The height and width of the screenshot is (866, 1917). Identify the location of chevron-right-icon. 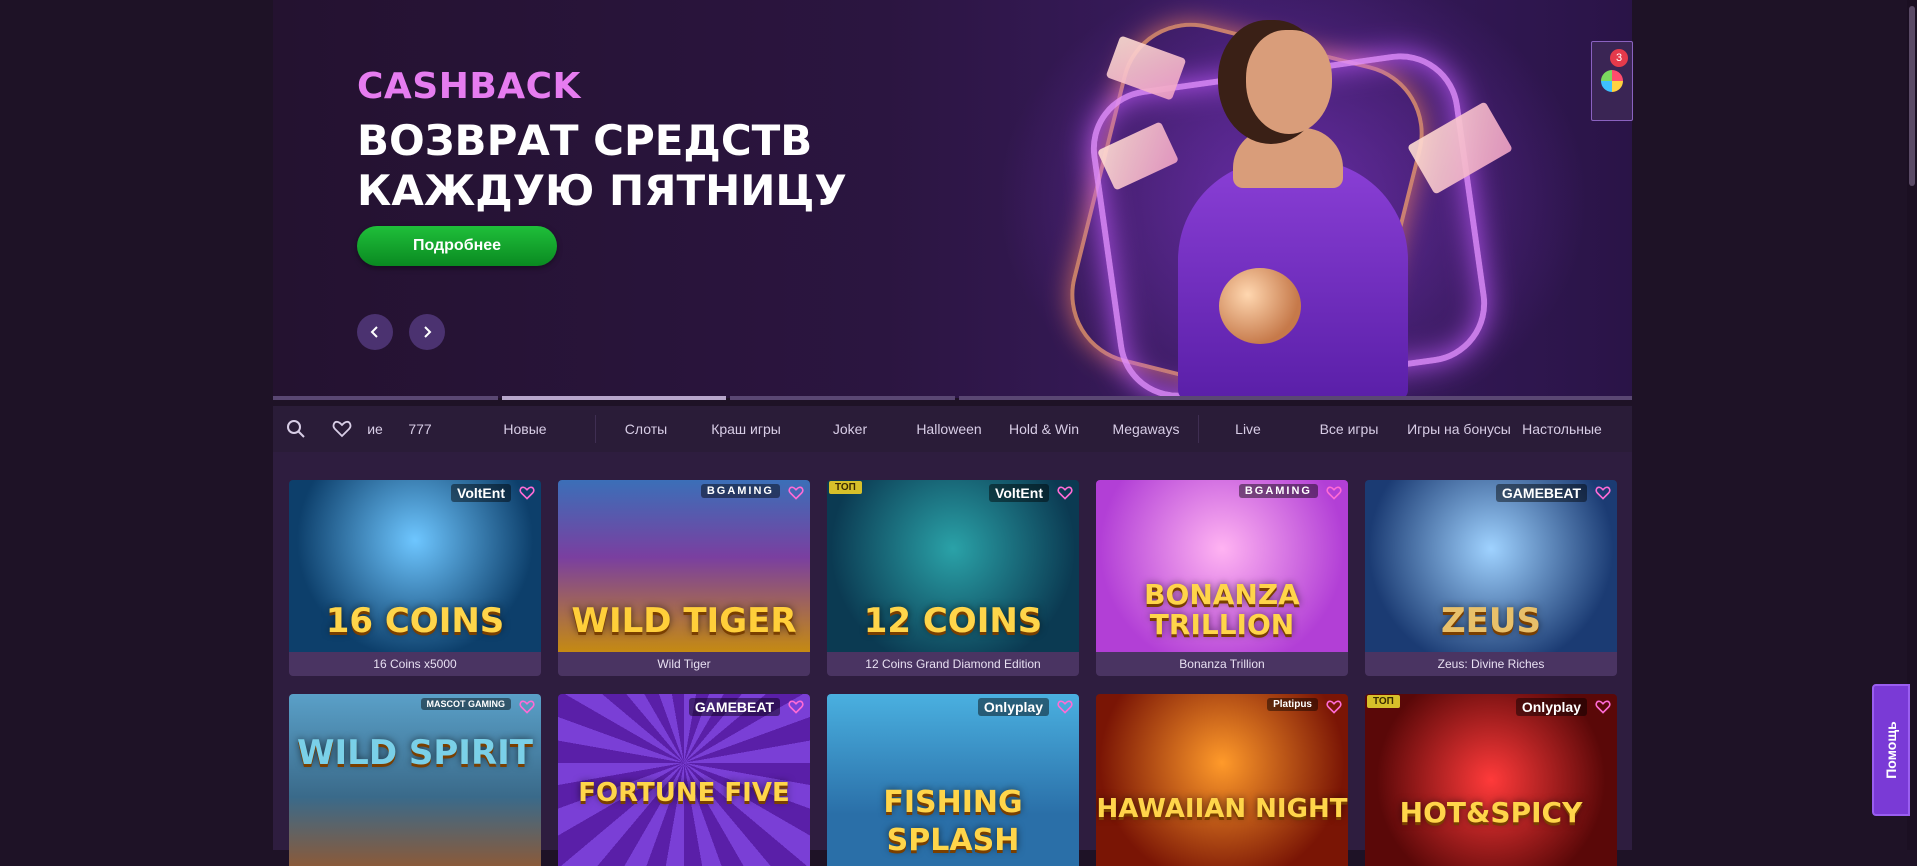
(428, 332).